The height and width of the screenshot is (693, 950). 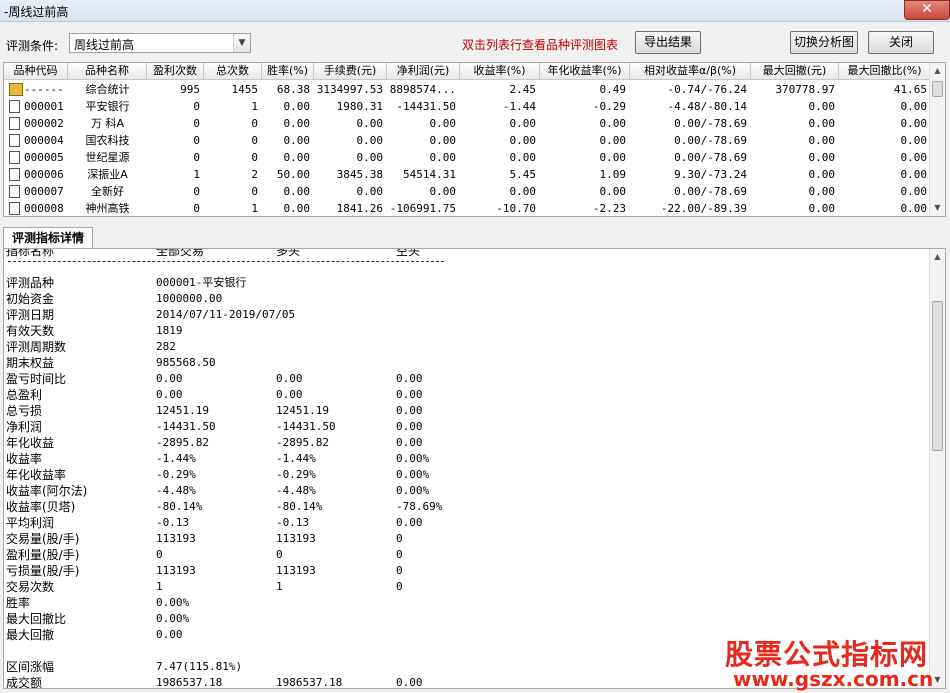 What do you see at coordinates (254, 106) in the screenshot?
I see `cell-total: 1` at bounding box center [254, 106].